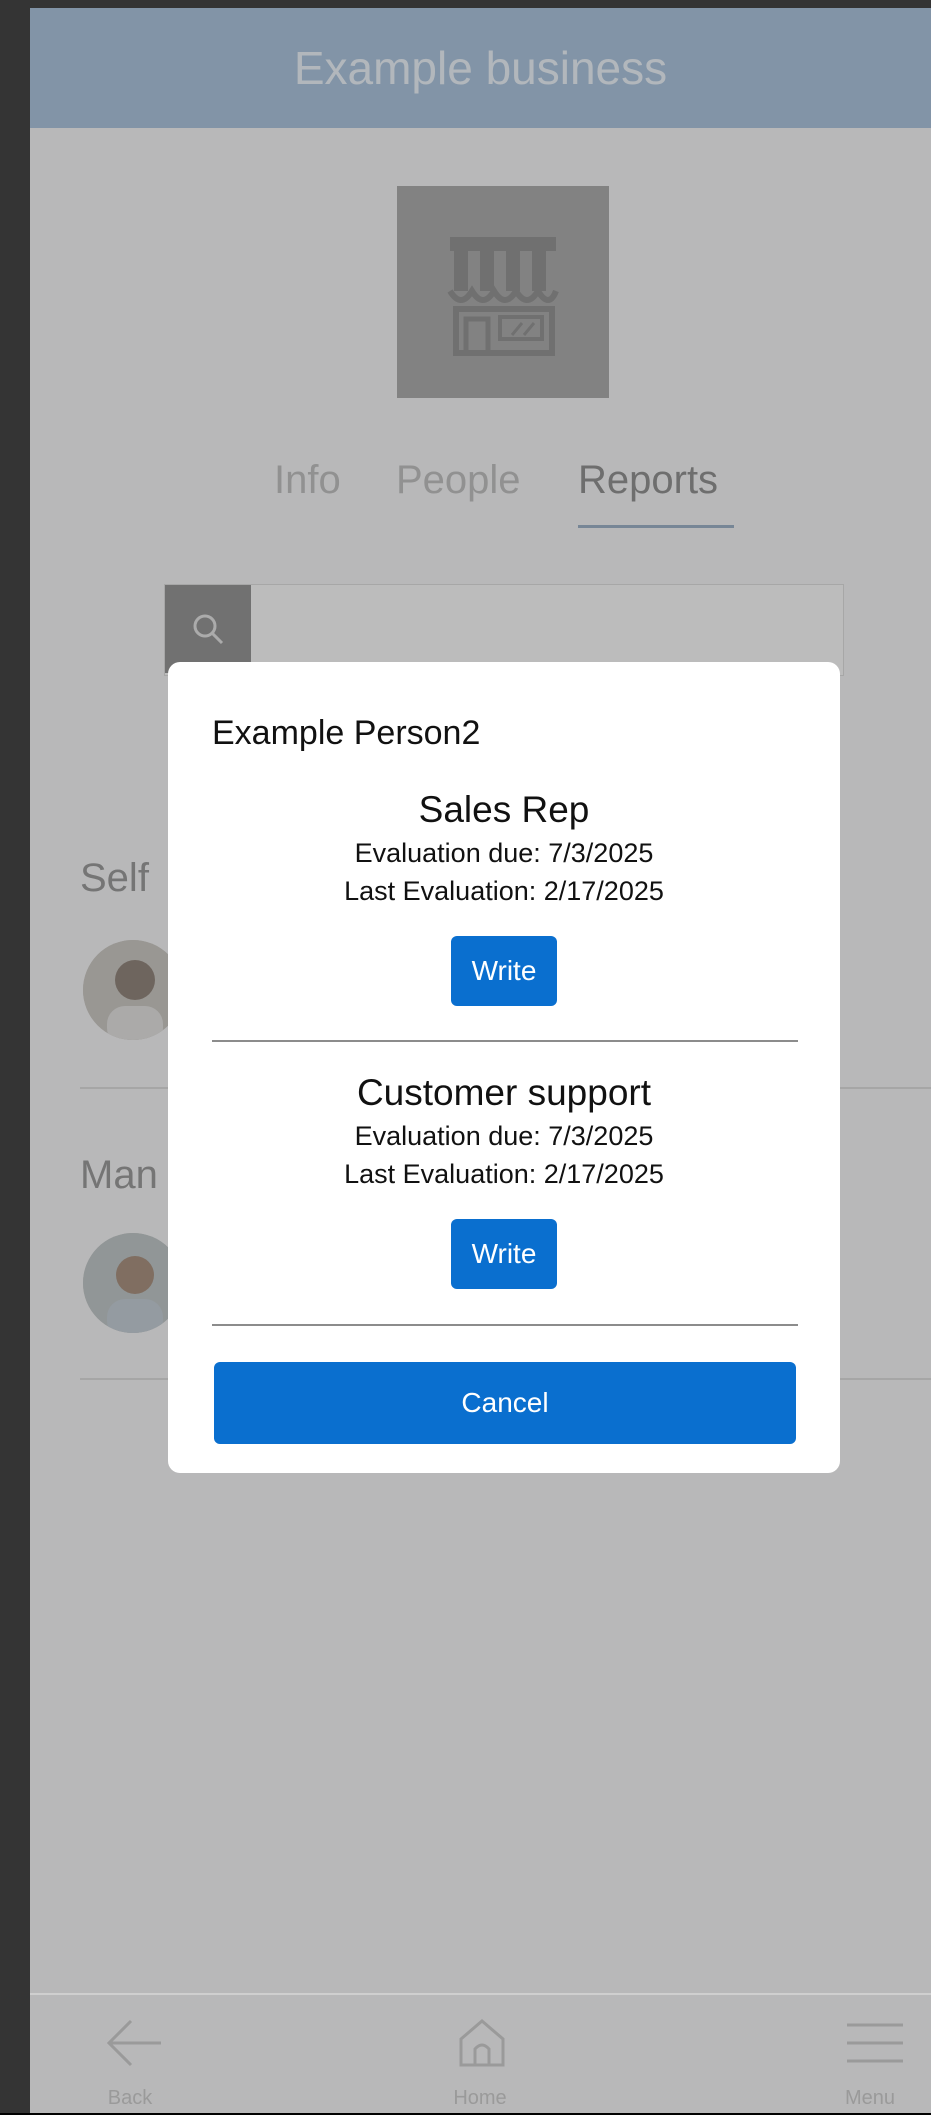 This screenshot has height=2115, width=931. Describe the element at coordinates (482, 2043) in the screenshot. I see `home-icon` at that location.